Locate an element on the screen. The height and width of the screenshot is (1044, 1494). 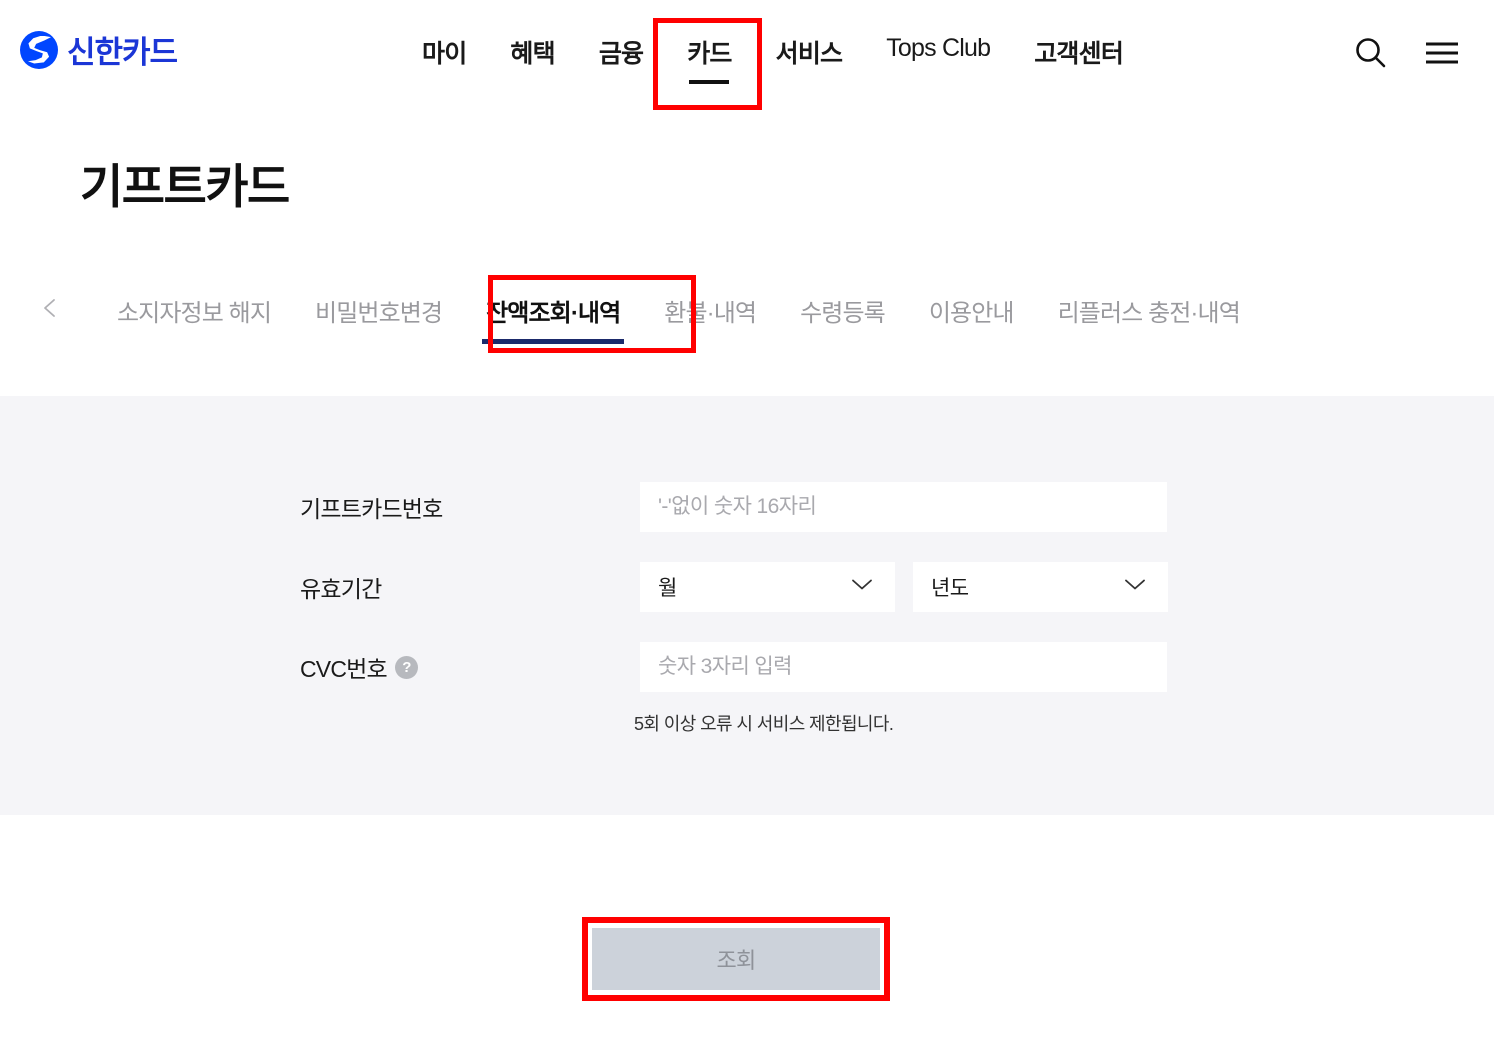
shinhan-swirl-icon is located at coordinates (39, 49).